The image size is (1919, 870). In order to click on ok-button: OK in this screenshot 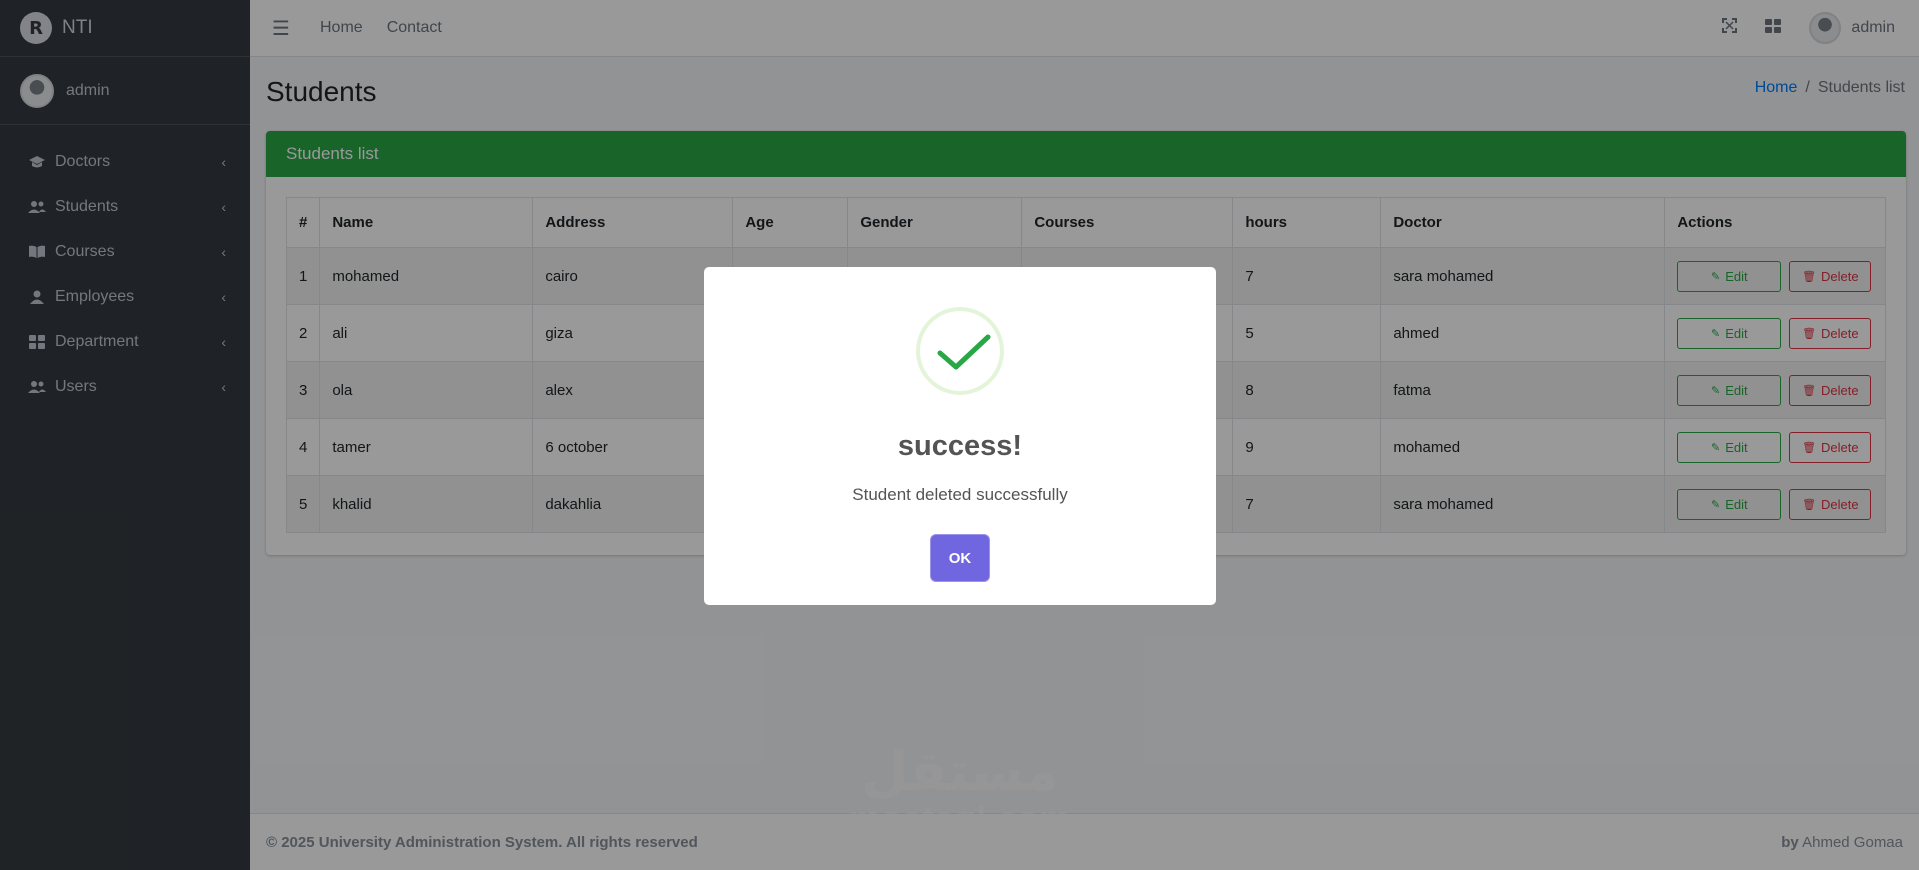, I will do `click(960, 558)`.